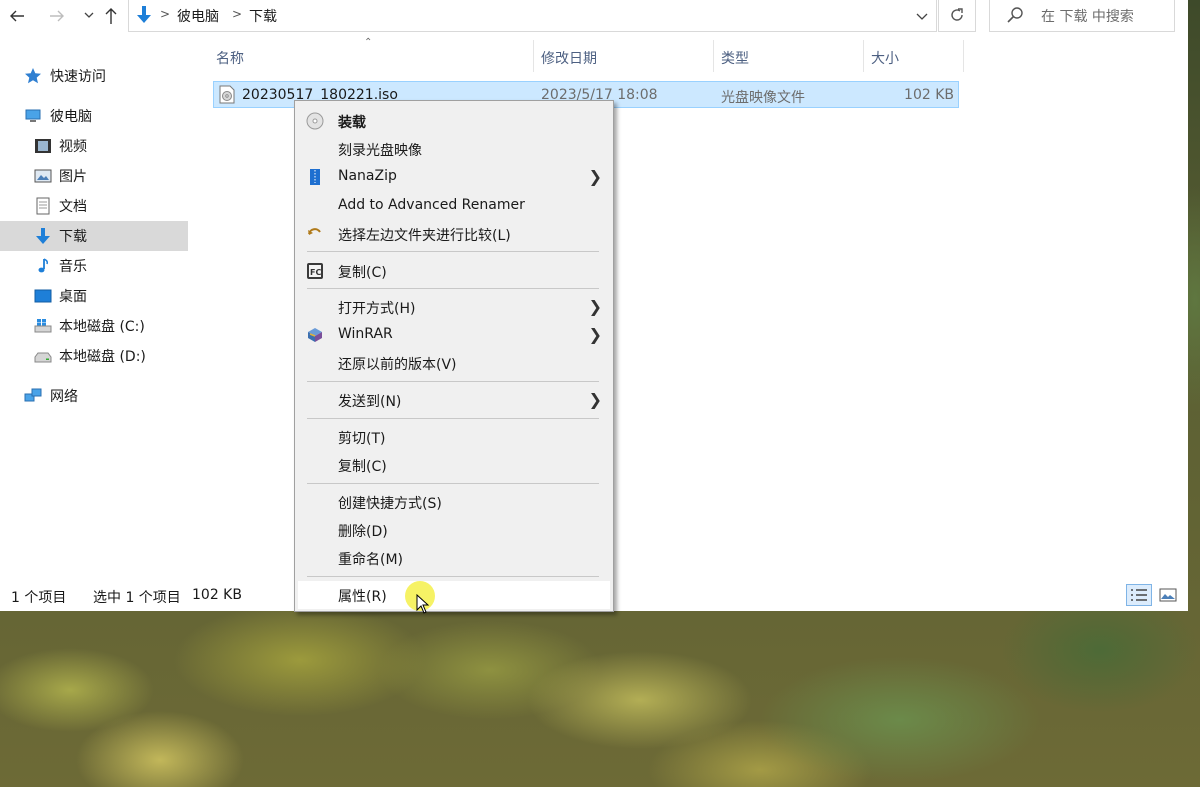 This screenshot has height=787, width=1200. Describe the element at coordinates (73, 207) in the screenshot. I see `sidebar-item-label: 文档` at that location.